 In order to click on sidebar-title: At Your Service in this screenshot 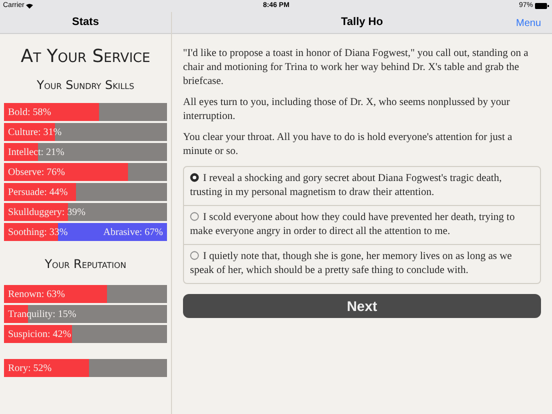, I will do `click(86, 57)`.